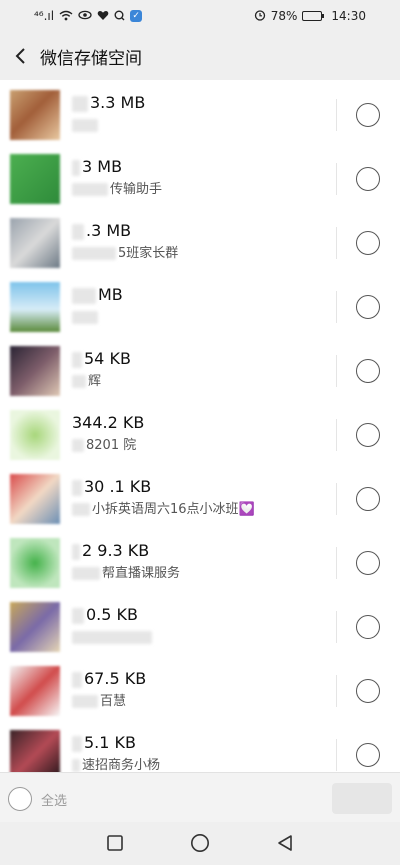 This screenshot has height=865, width=400. I want to click on item-size: .3 MB, so click(201, 231).